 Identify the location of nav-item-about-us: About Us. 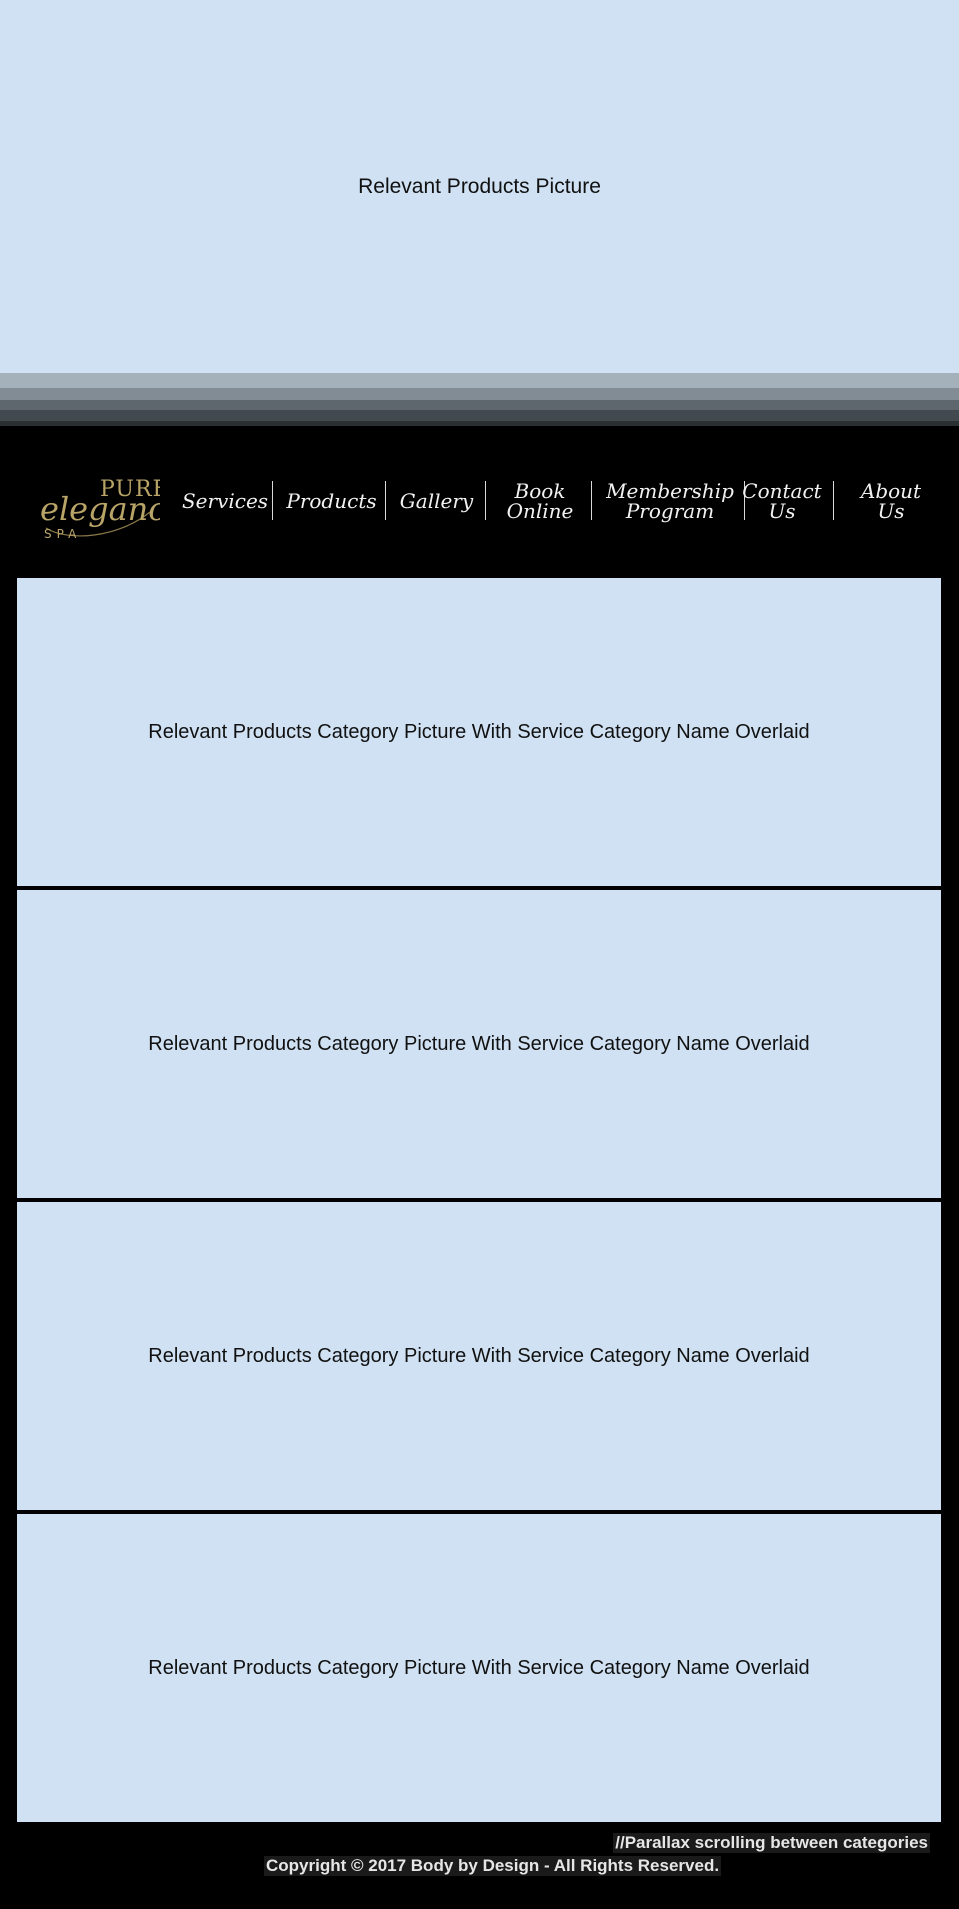
(891, 501).